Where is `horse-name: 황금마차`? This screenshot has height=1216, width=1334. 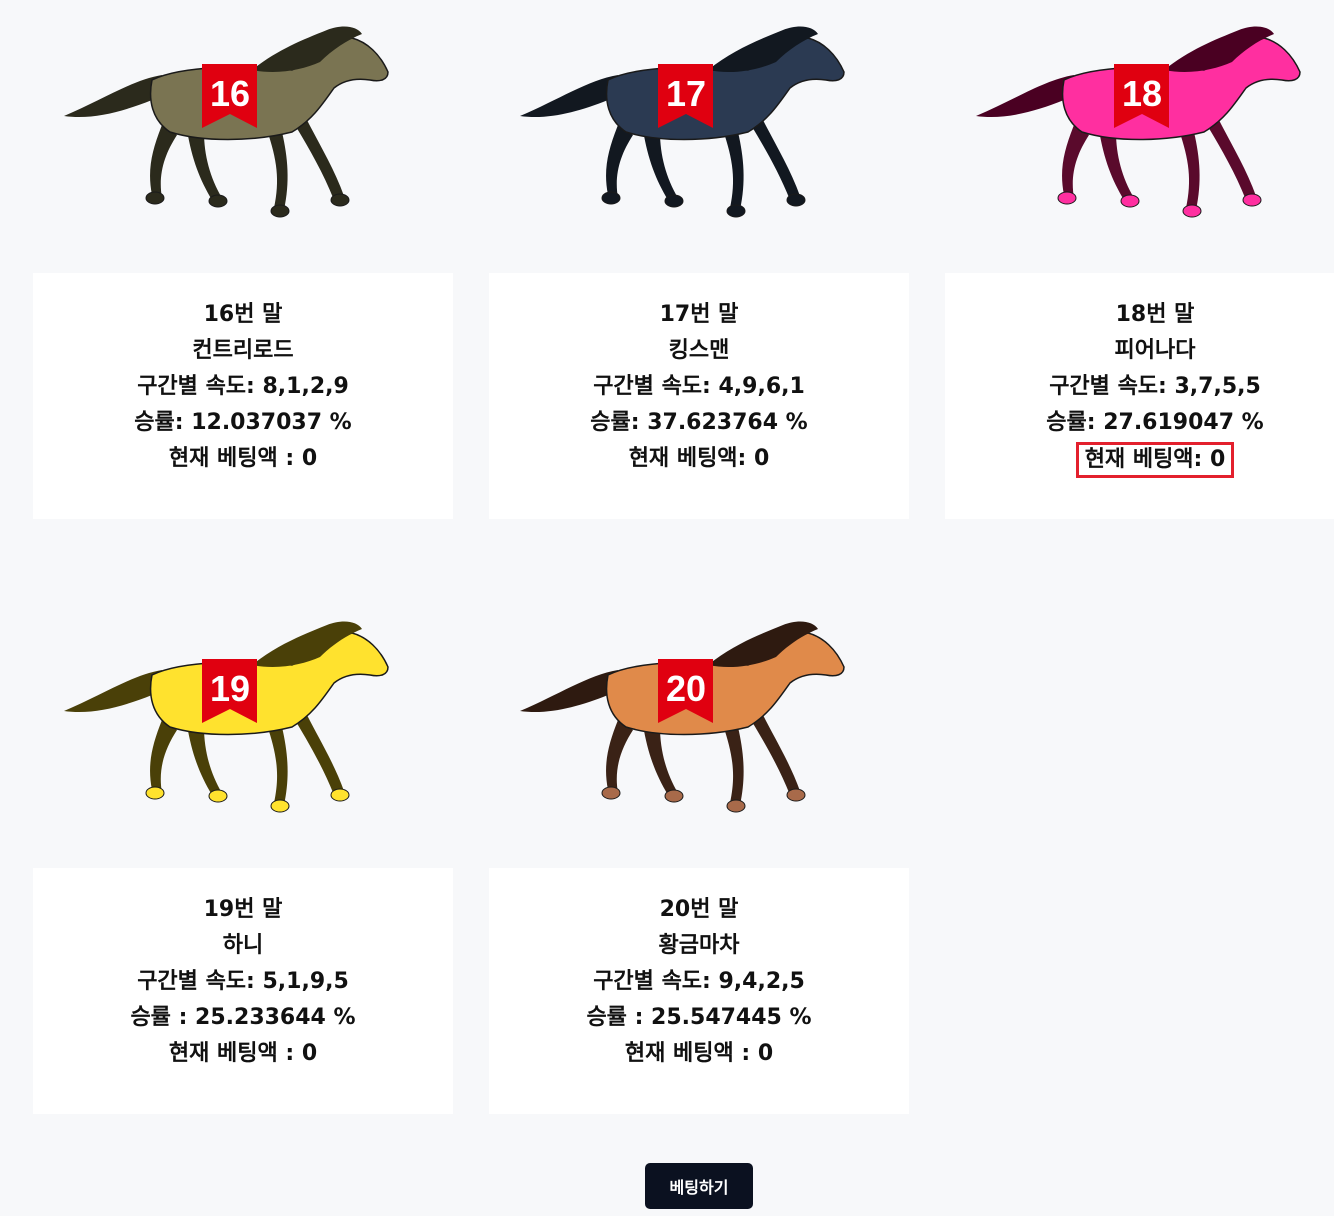 horse-name: 황금마차 is located at coordinates (699, 945).